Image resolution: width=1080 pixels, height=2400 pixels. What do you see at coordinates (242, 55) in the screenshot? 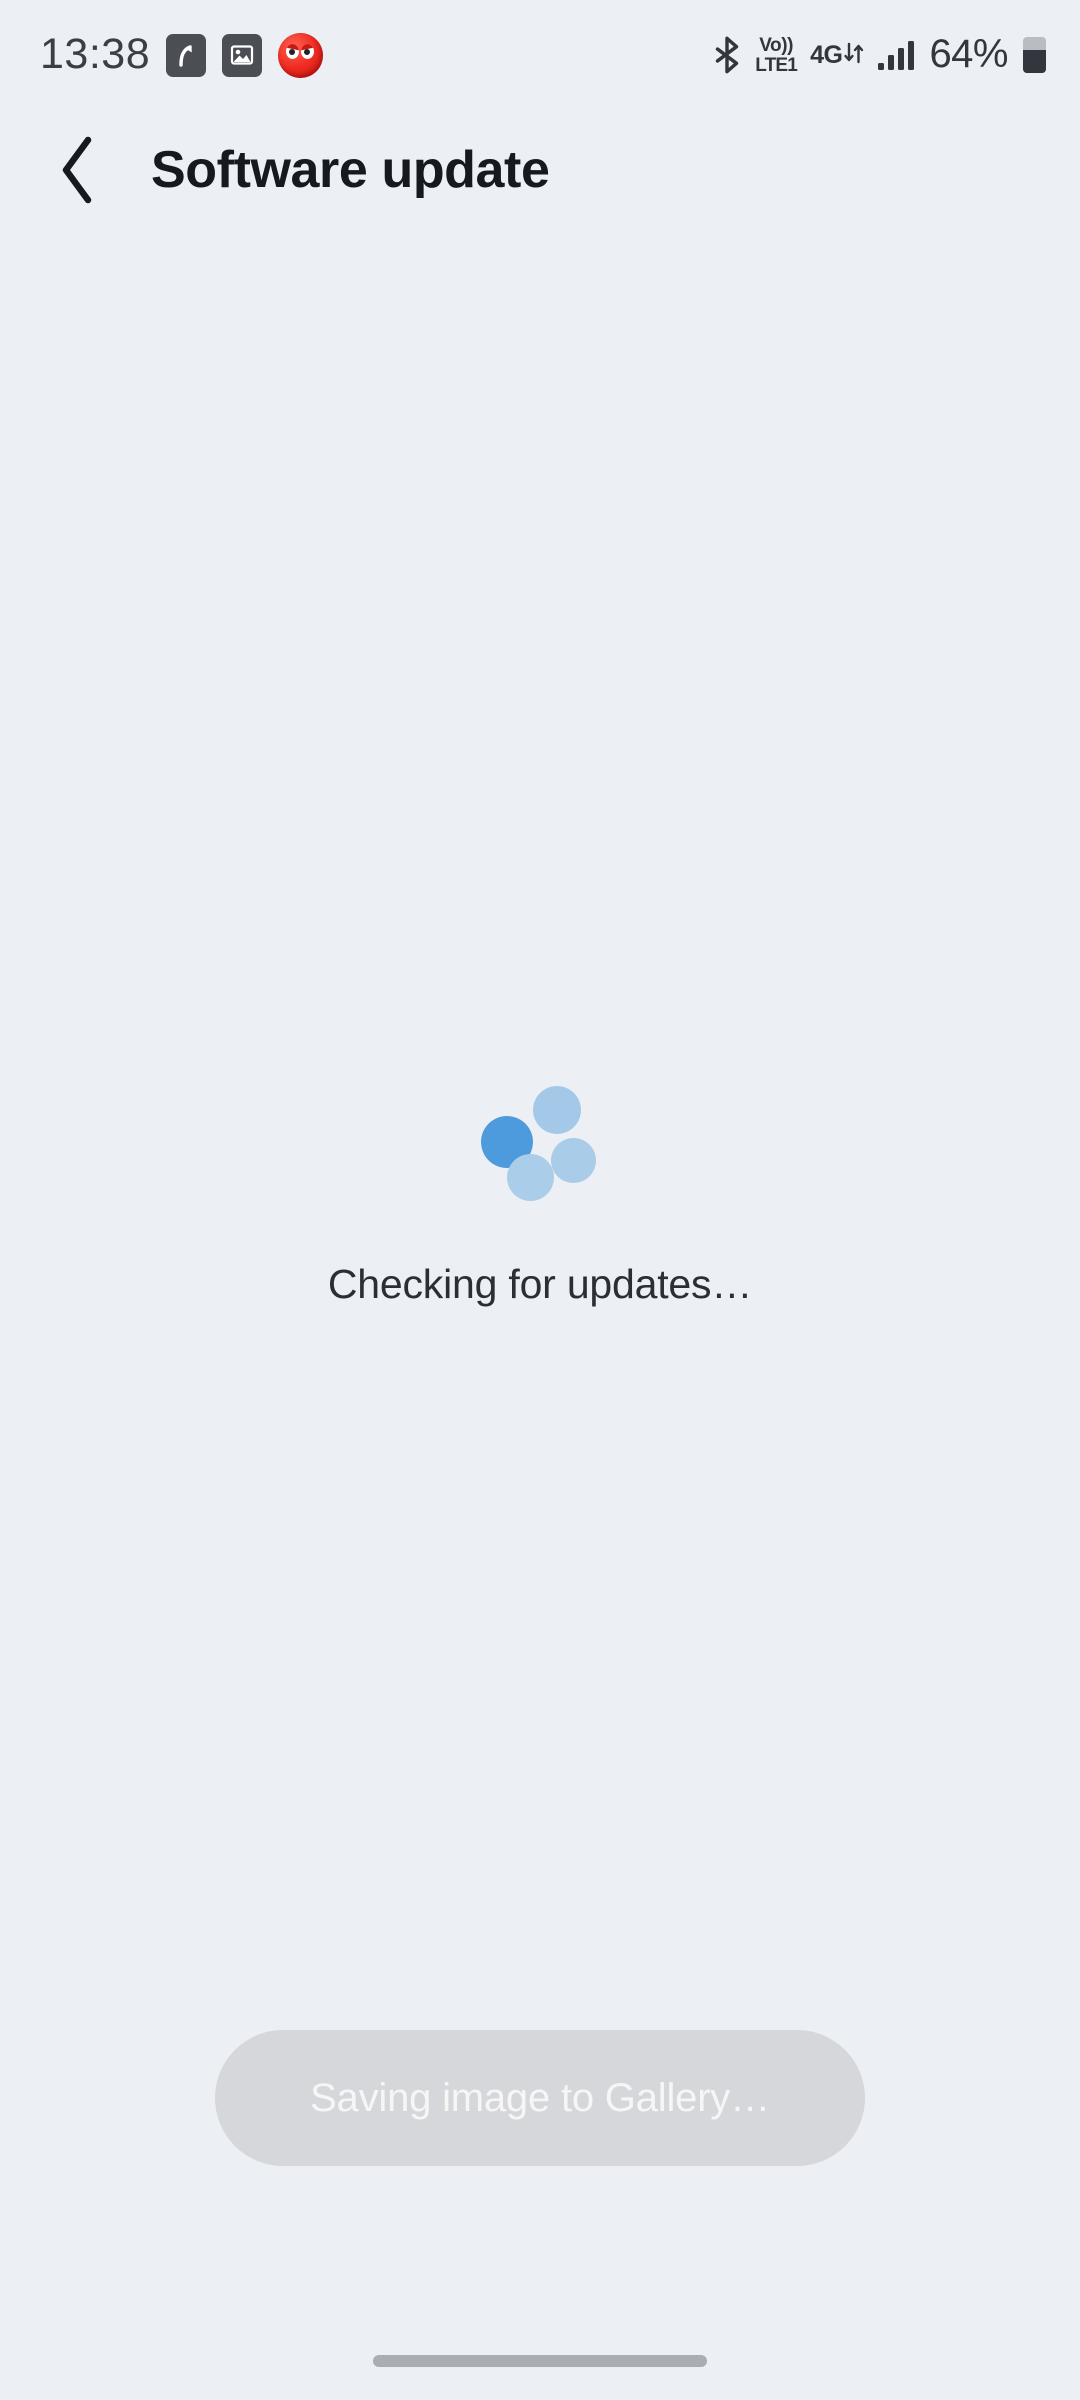
I see `gallery-image-icon` at bounding box center [242, 55].